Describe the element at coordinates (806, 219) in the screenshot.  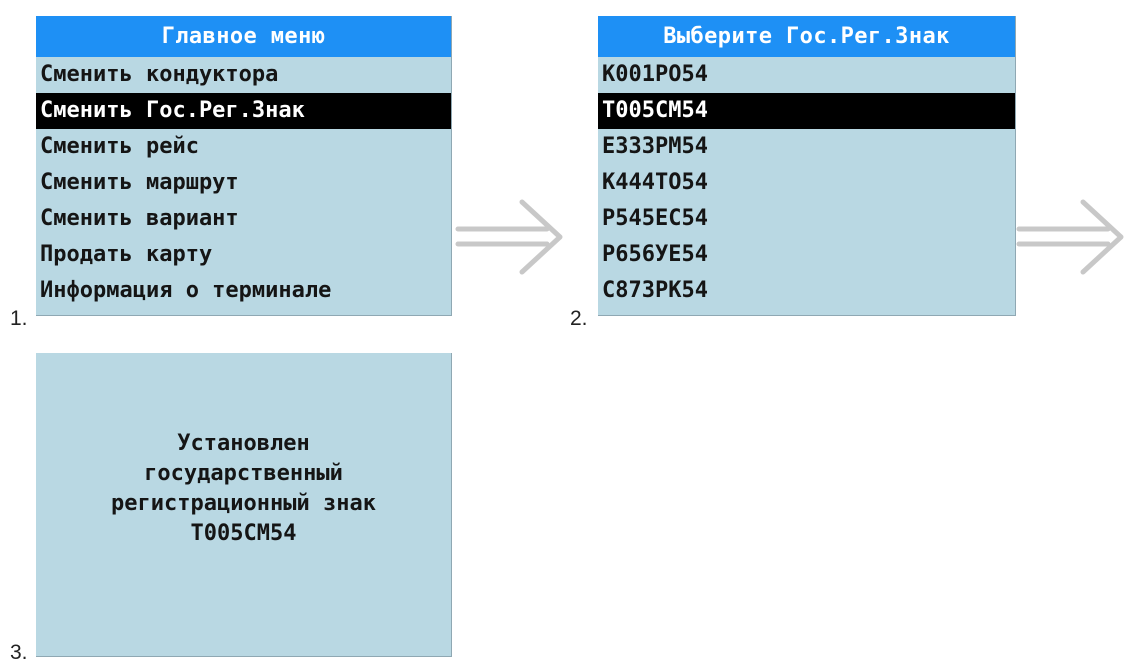
I see `plate-item: Р545ЕС54` at that location.